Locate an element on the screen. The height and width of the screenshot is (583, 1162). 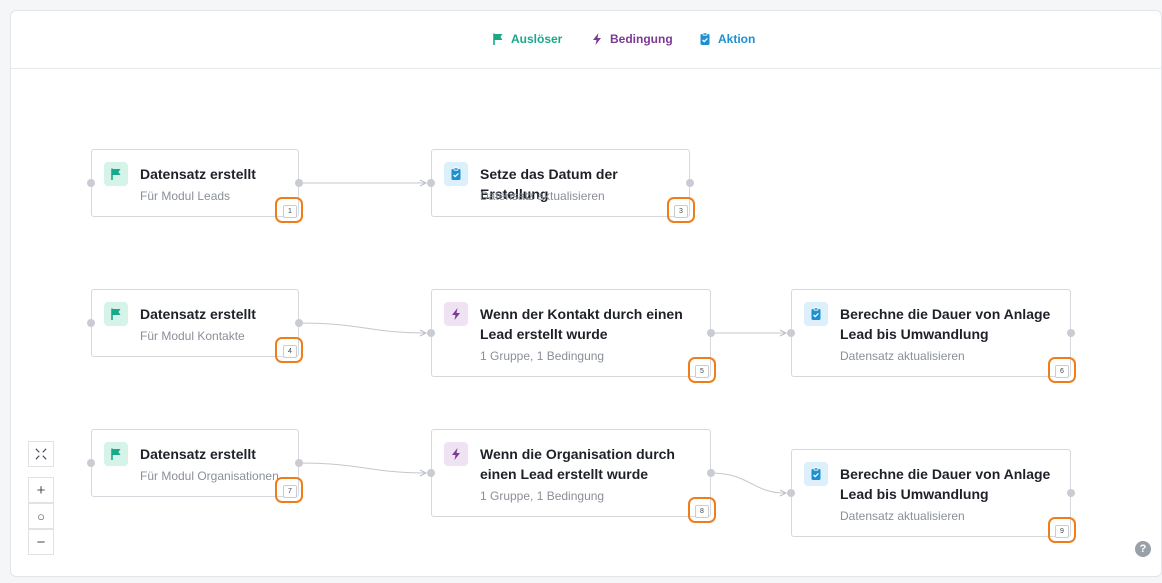
node-number-badge: 6 is located at coordinates (1062, 371).